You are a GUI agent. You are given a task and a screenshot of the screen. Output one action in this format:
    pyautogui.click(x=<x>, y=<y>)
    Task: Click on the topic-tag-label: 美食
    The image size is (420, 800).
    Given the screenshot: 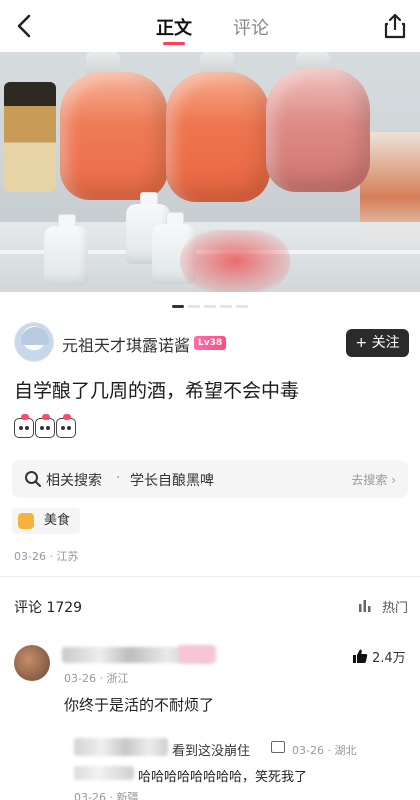 What is the action you would take?
    pyautogui.click(x=57, y=520)
    